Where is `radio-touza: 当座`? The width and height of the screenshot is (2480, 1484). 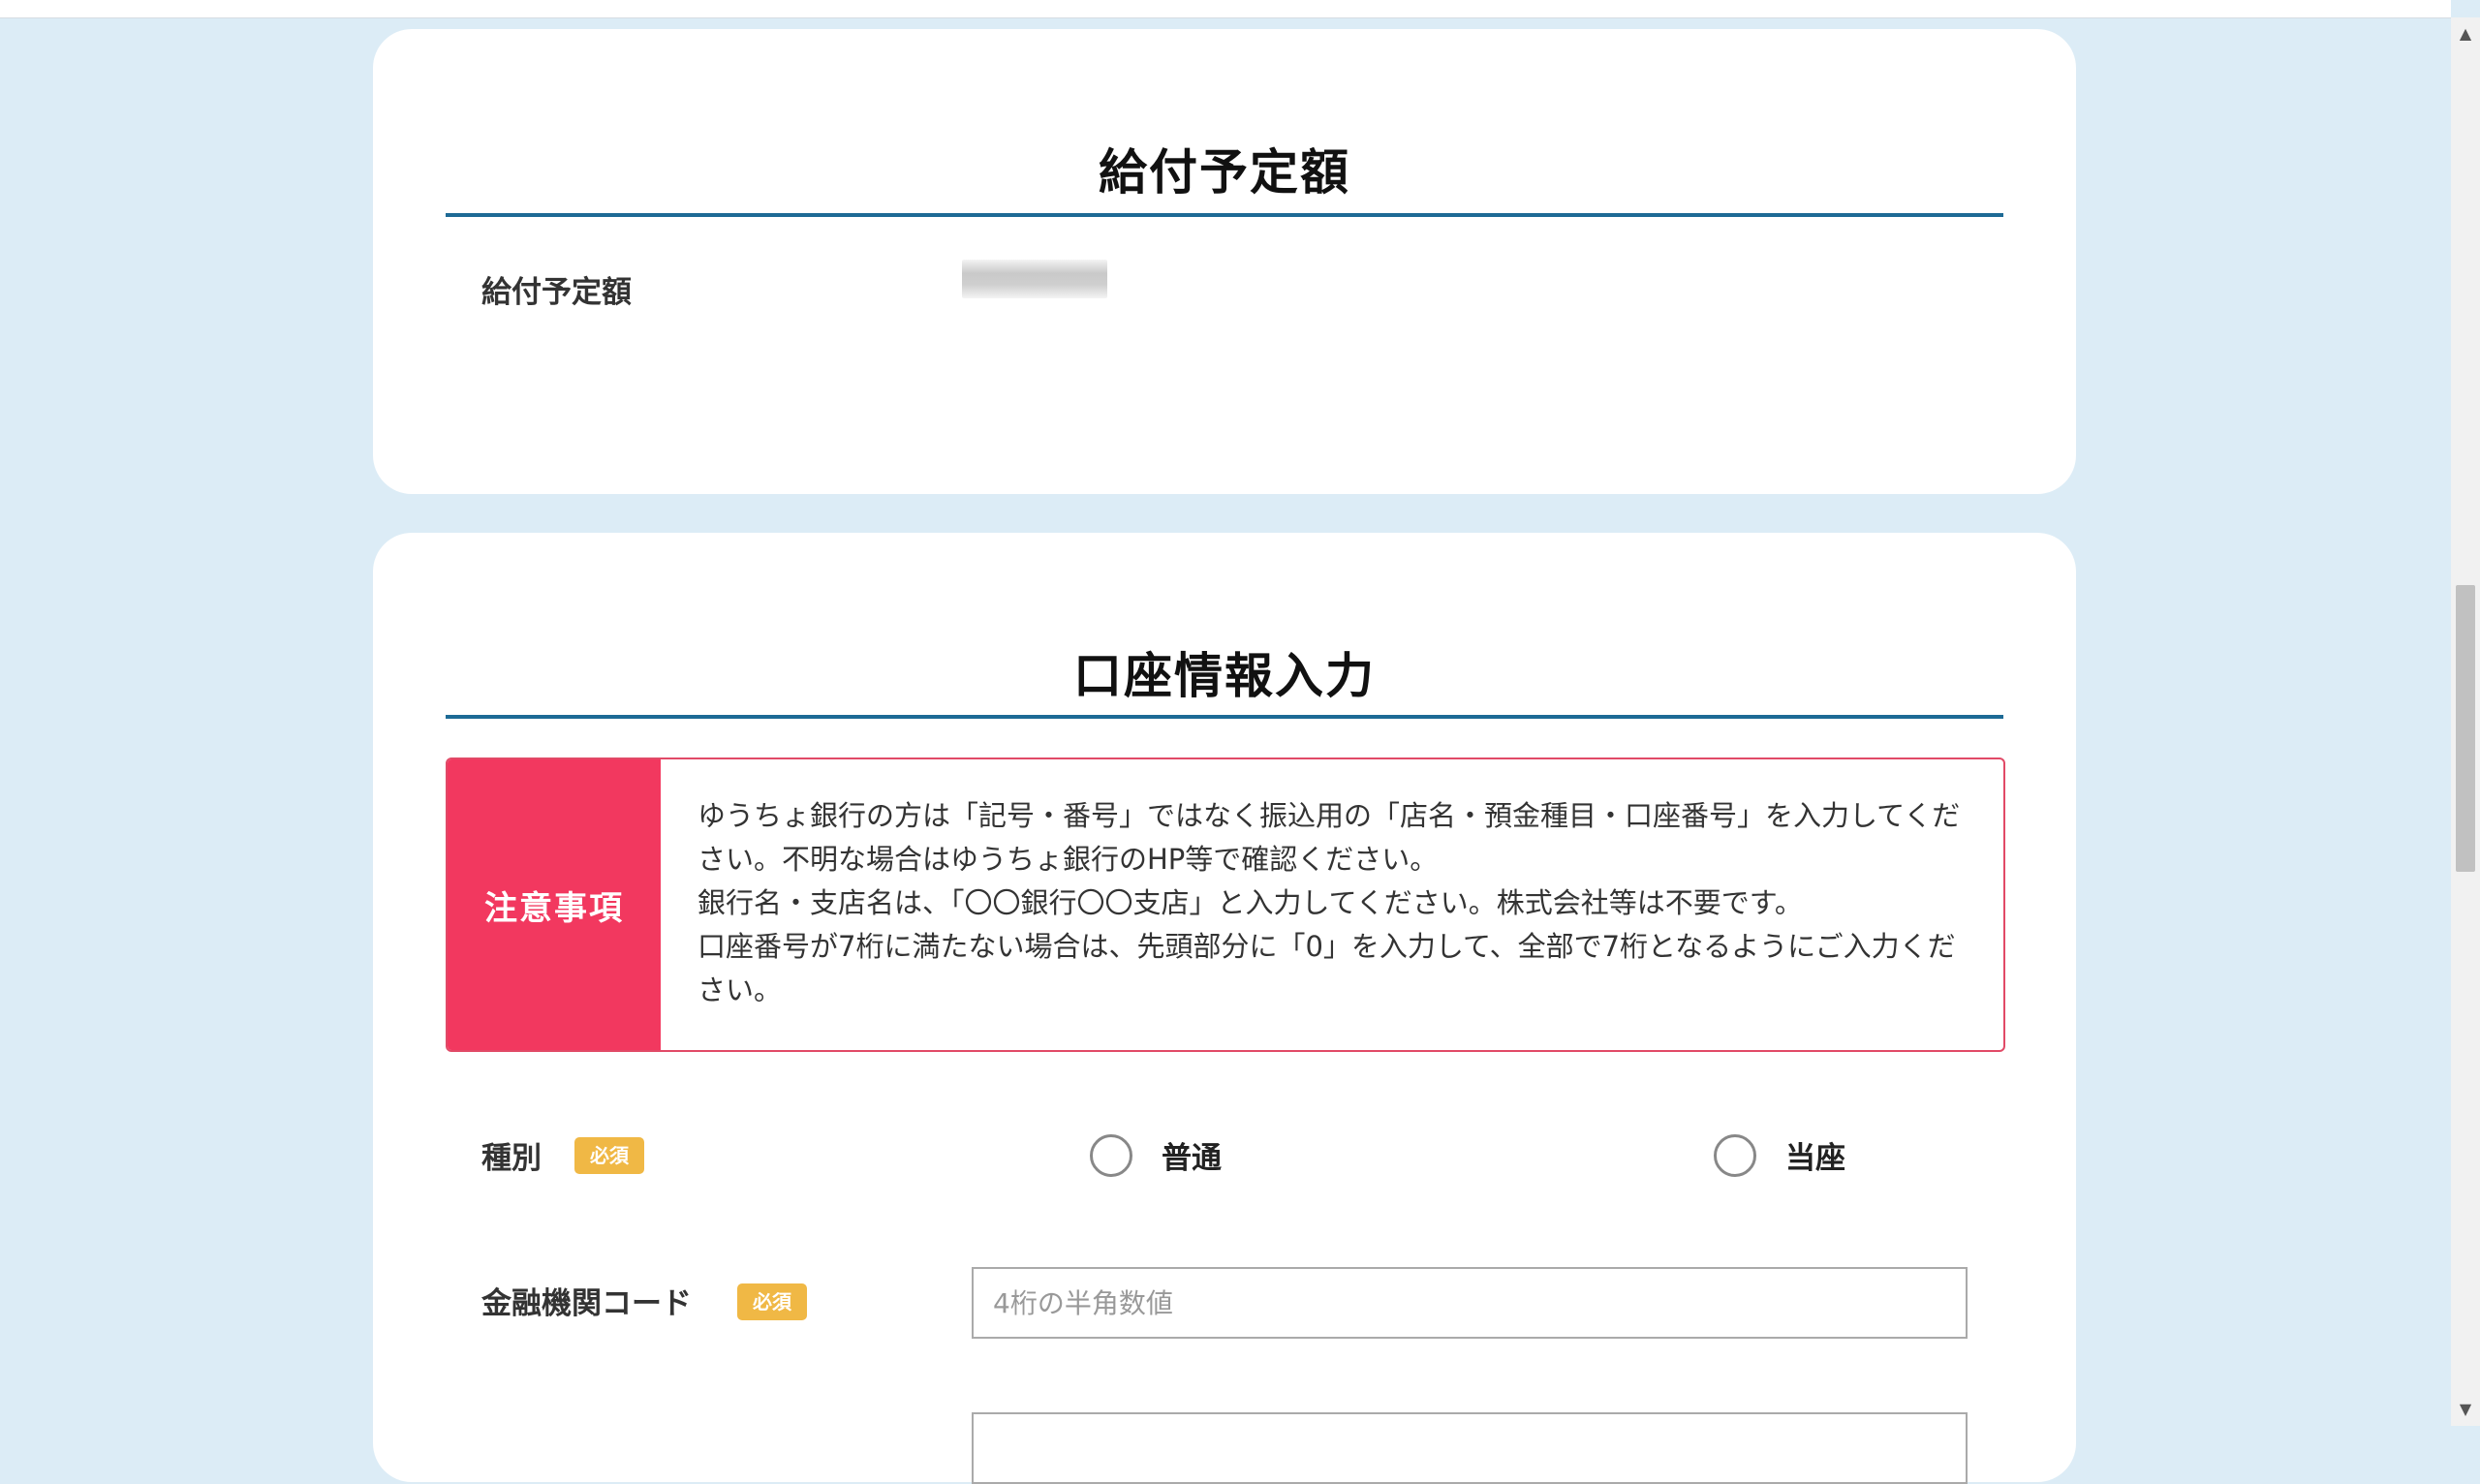
radio-touza: 当座 is located at coordinates (1779, 1155).